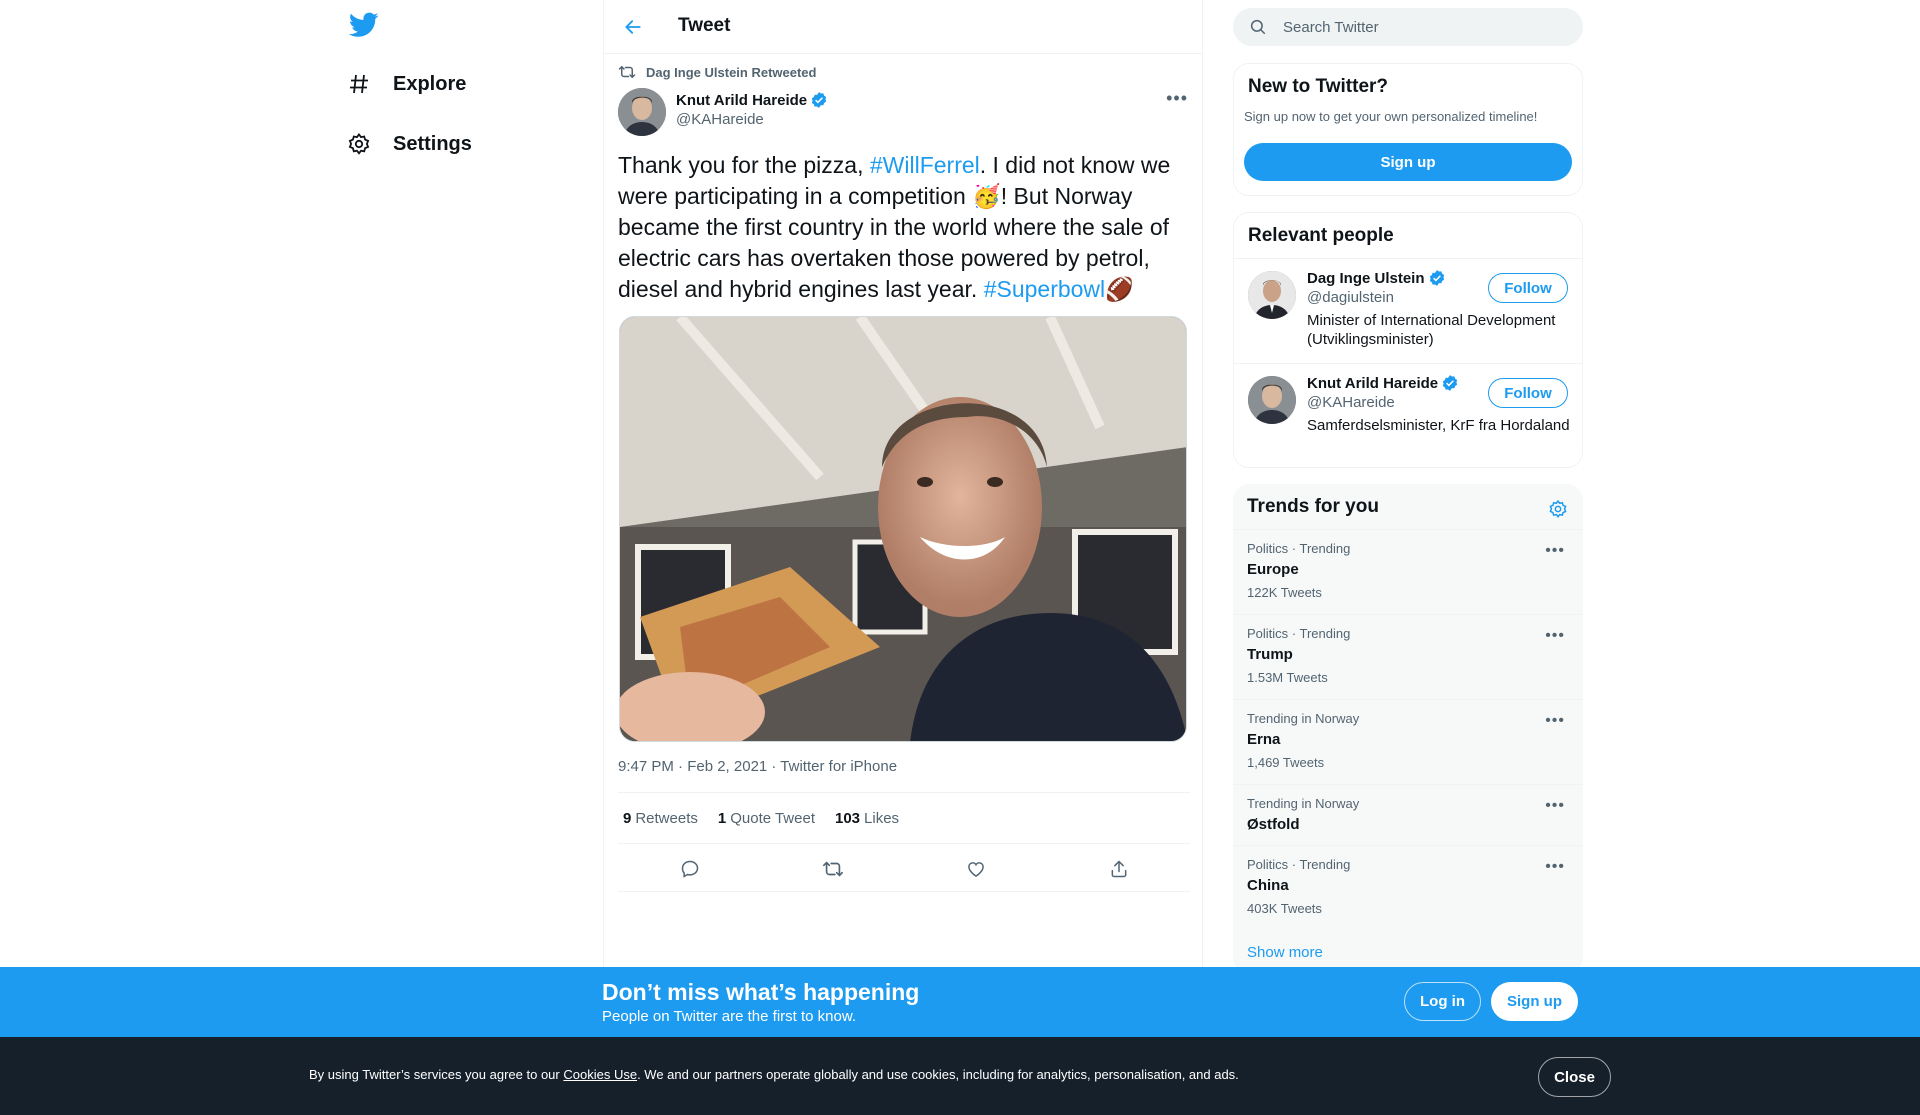 The height and width of the screenshot is (1115, 1920). I want to click on superbowl-emoji: 🏈, so click(1119, 289).